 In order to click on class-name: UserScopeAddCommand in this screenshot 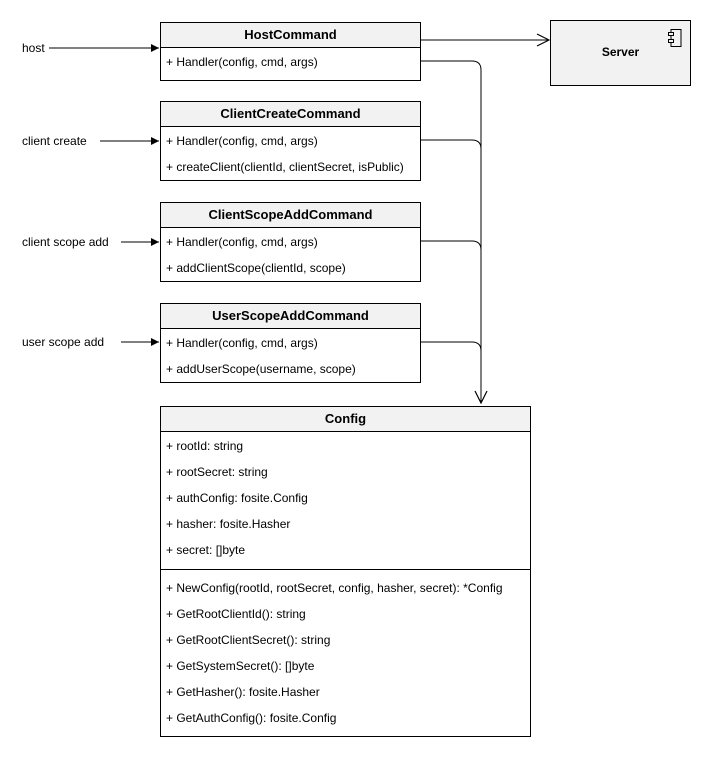, I will do `click(290, 316)`.